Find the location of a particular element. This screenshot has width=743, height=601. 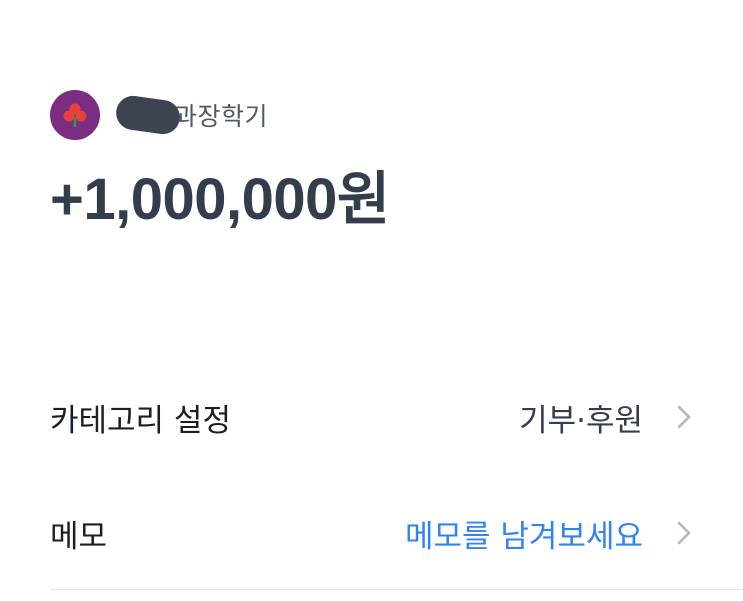

category-setting-row: 카테고리 설정 기부·후원 is located at coordinates (372, 417).